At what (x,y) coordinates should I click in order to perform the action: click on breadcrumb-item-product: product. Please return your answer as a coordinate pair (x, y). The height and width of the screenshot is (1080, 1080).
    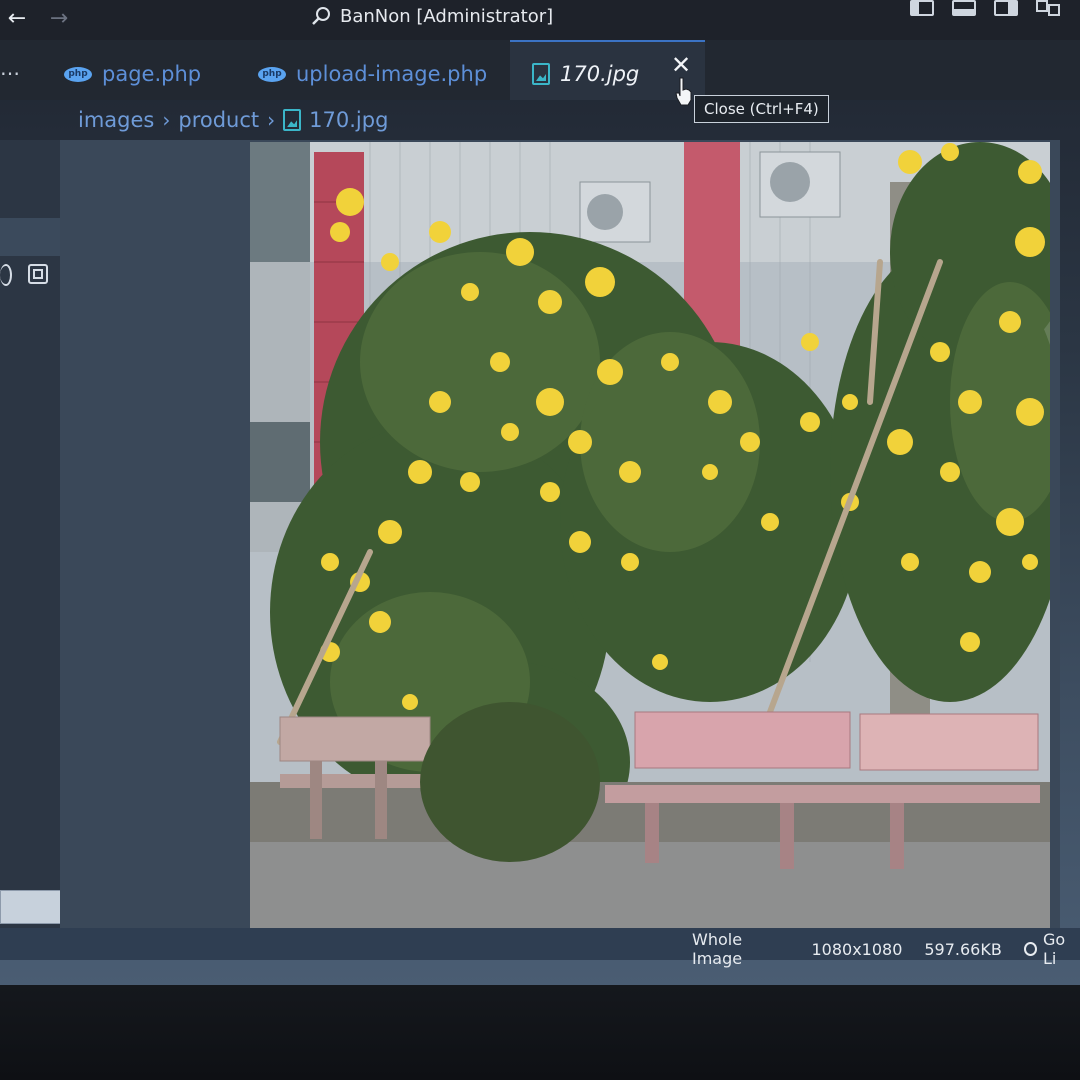
    Looking at the image, I should click on (218, 120).